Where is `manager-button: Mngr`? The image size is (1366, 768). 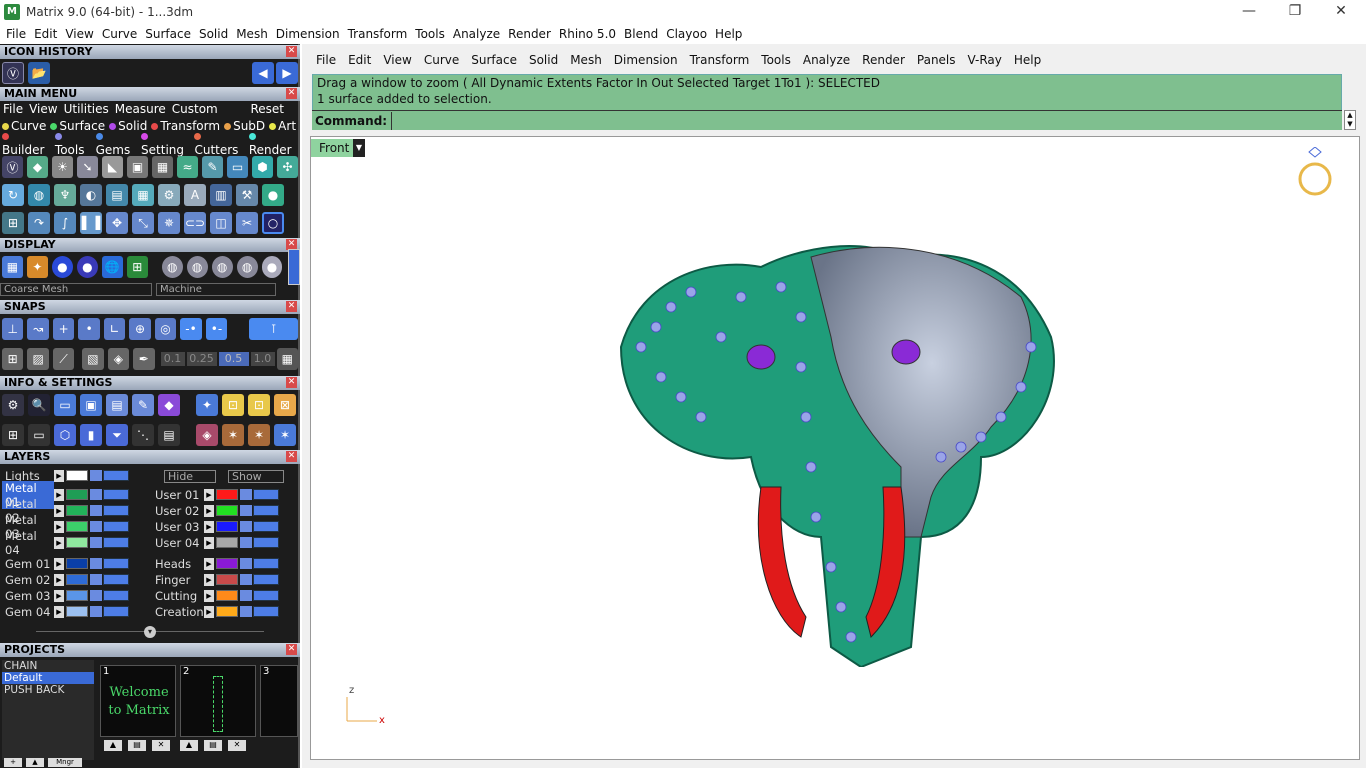 manager-button: Mngr is located at coordinates (65, 762).